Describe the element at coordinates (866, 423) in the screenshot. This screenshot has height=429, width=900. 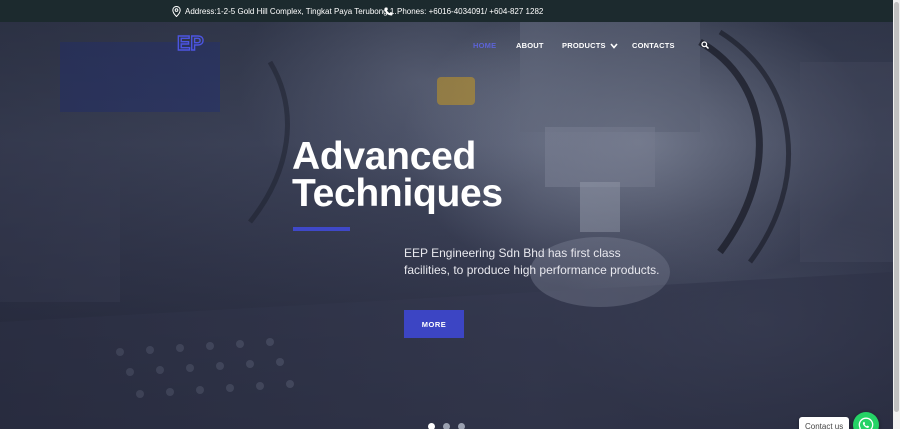
I see `whatsapp-icon` at that location.